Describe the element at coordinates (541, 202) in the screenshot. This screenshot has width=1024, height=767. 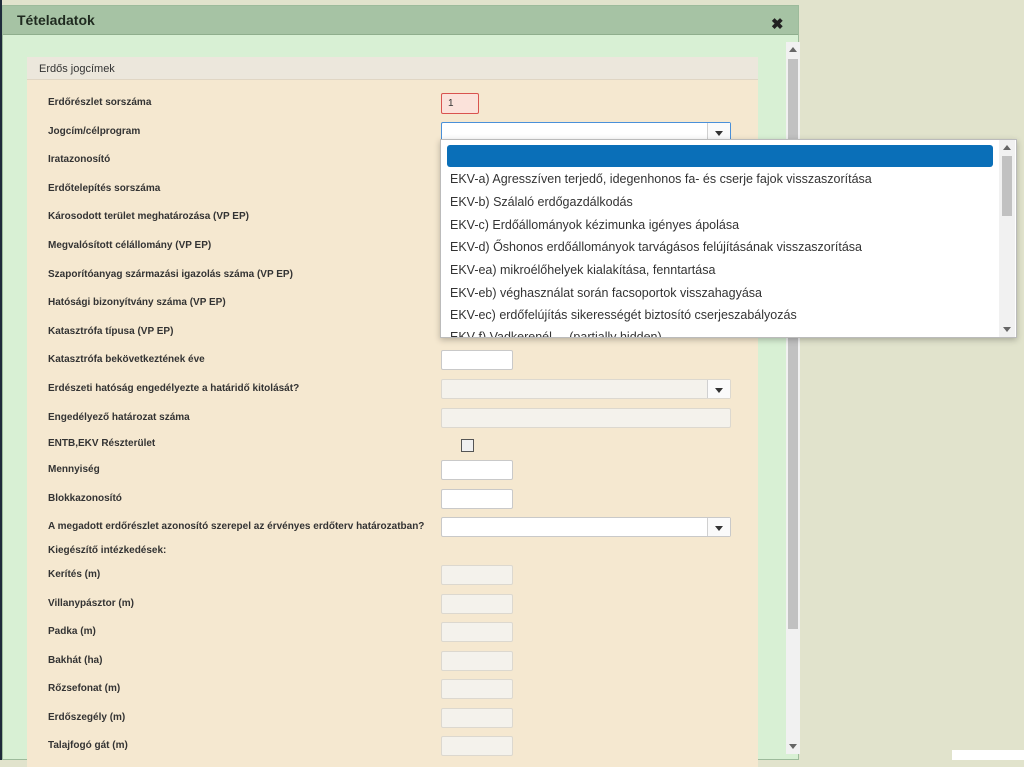
I see `dropdown-option: EKV-b) Szálaló erdőgazdálkodás` at that location.